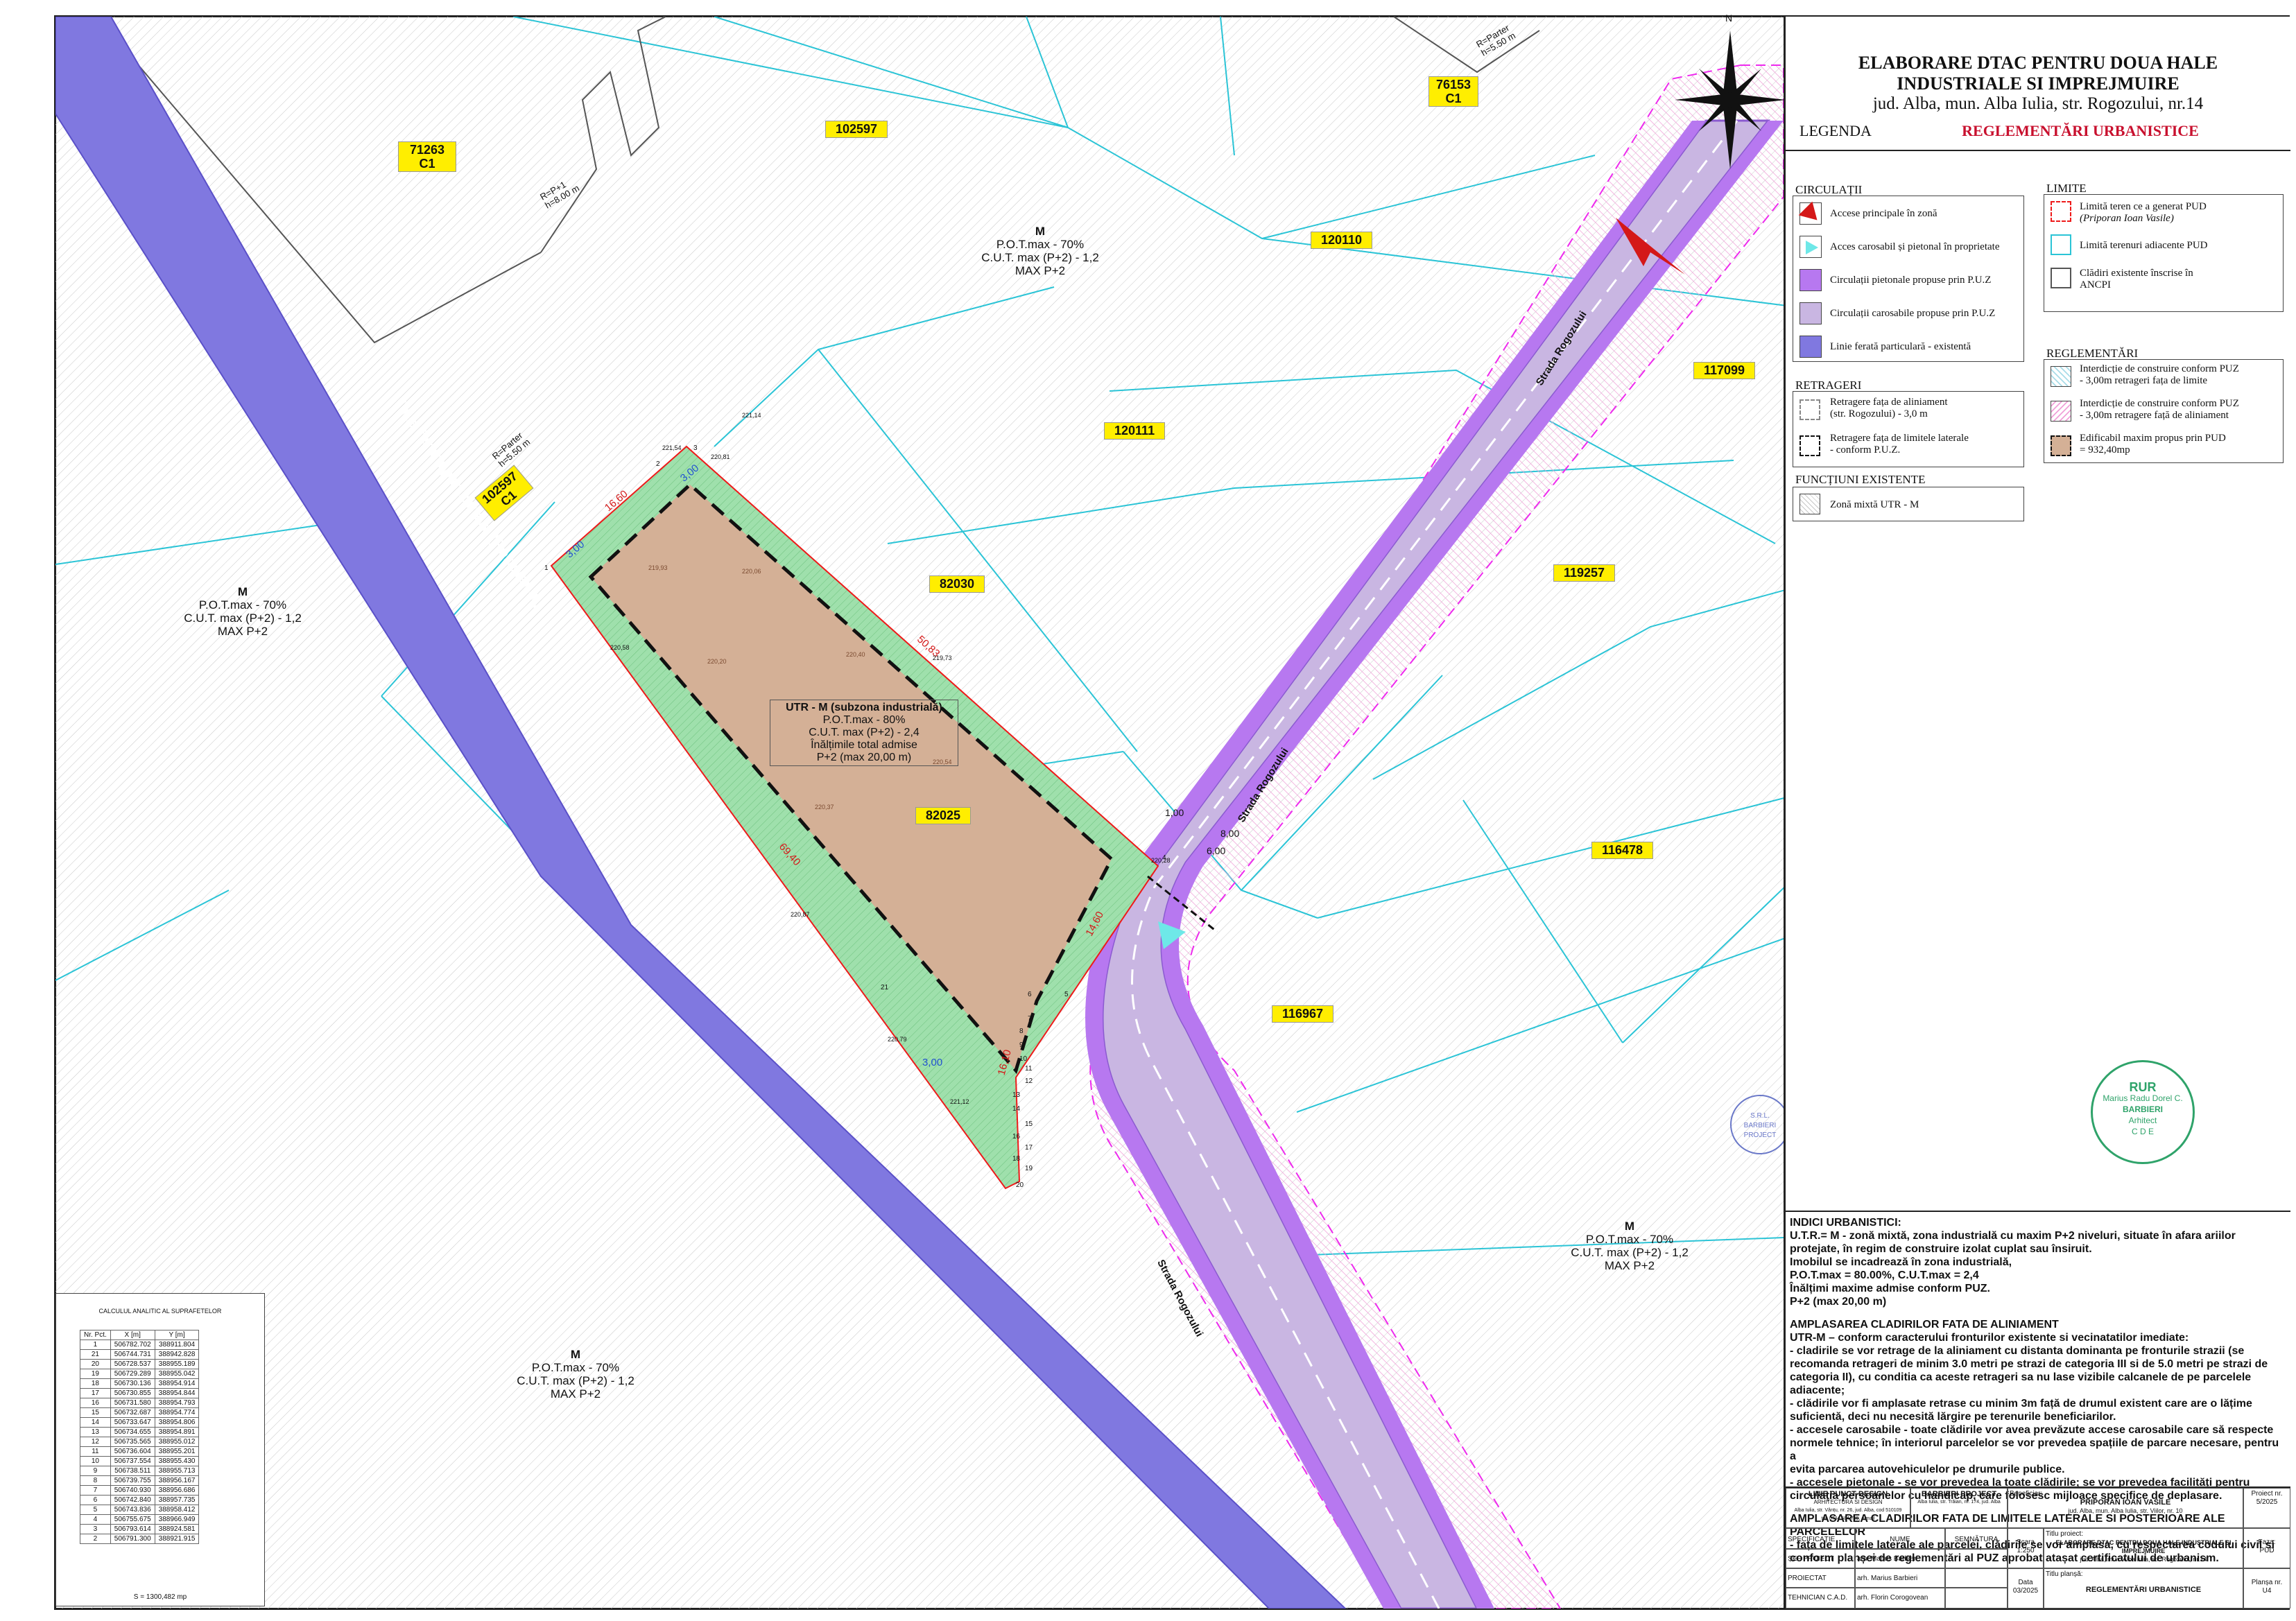  What do you see at coordinates (132, 1500) in the screenshot?
I see `calc-cell: 506742.840` at bounding box center [132, 1500].